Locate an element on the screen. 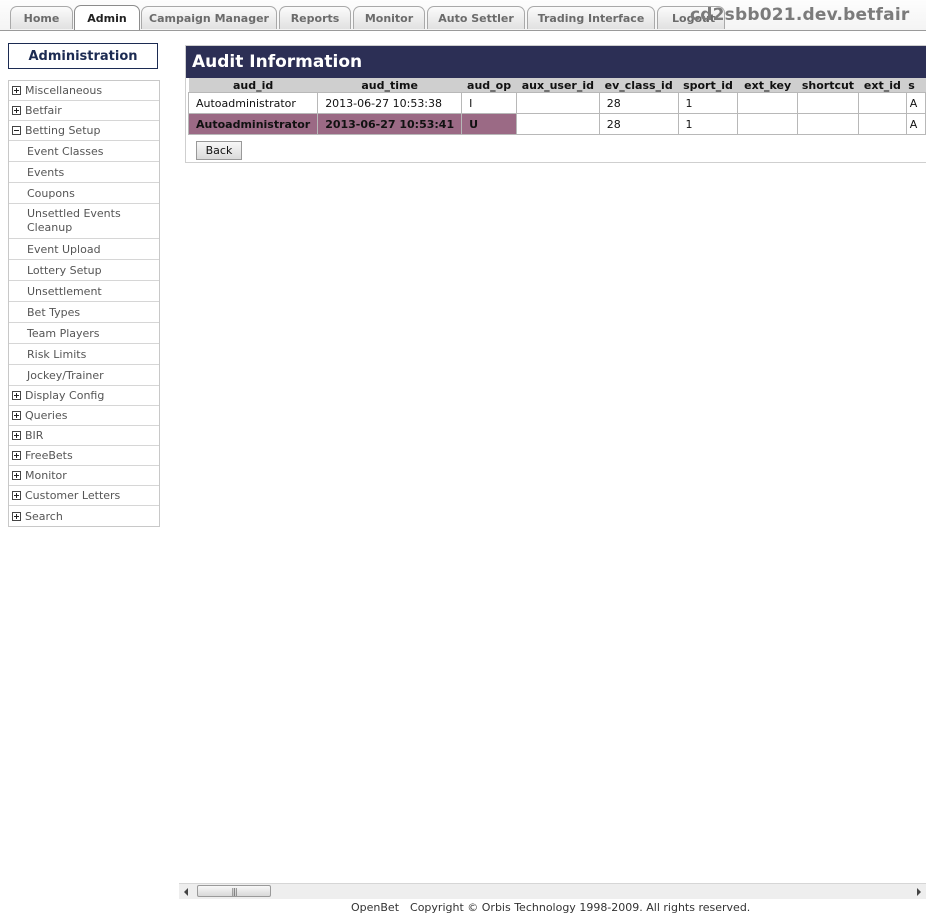  column-header: aud_time is located at coordinates (389, 85).